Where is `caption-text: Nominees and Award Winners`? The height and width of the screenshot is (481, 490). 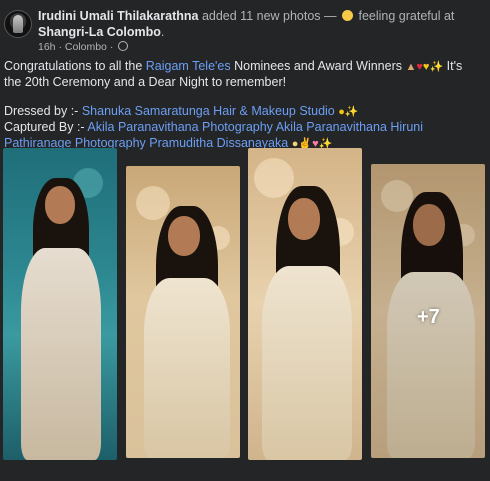
caption-text: Nominees and Award Winners is located at coordinates (318, 66).